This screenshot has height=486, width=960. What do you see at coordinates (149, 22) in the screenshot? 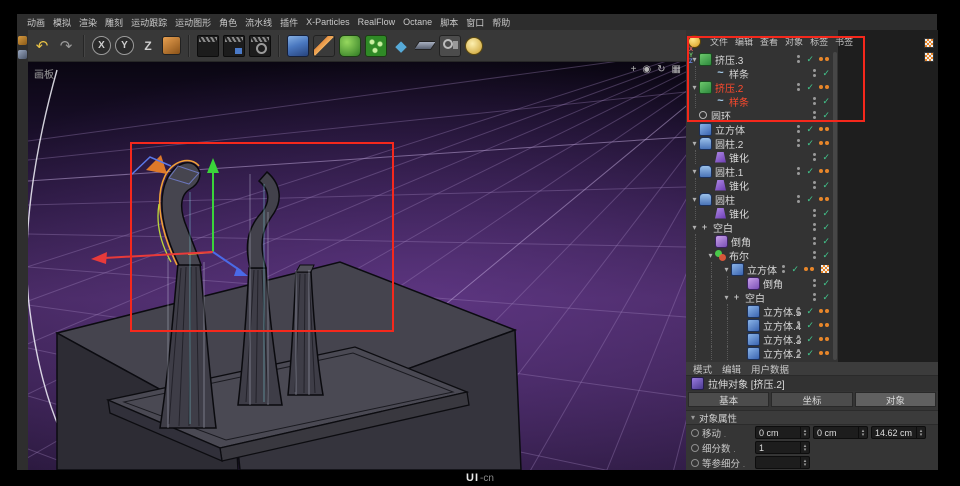
I see `menu-item-4: 运动跟踪` at bounding box center [149, 22].